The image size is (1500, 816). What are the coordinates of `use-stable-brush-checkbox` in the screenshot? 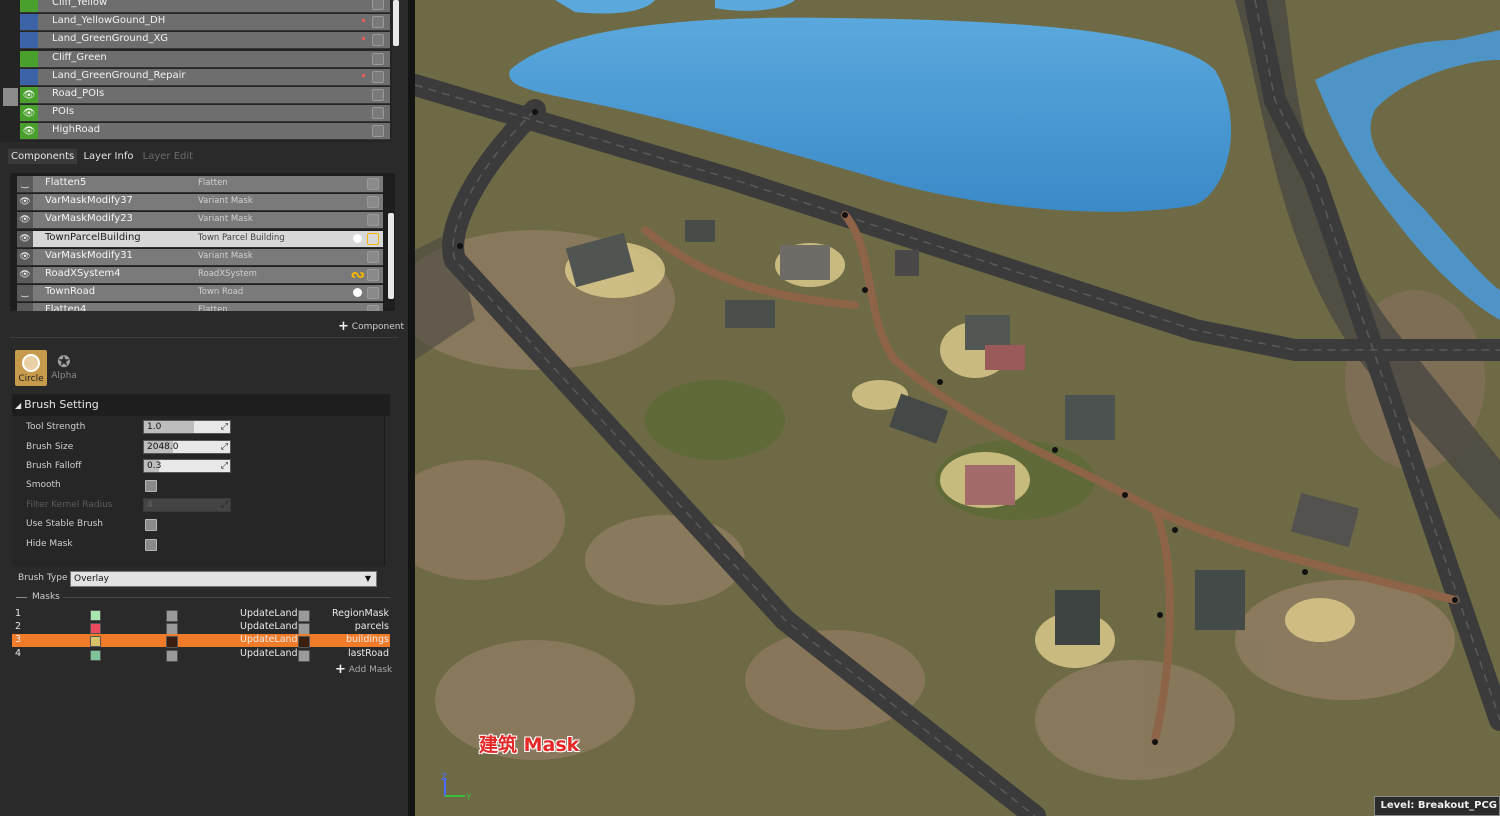 It's located at (151, 525).